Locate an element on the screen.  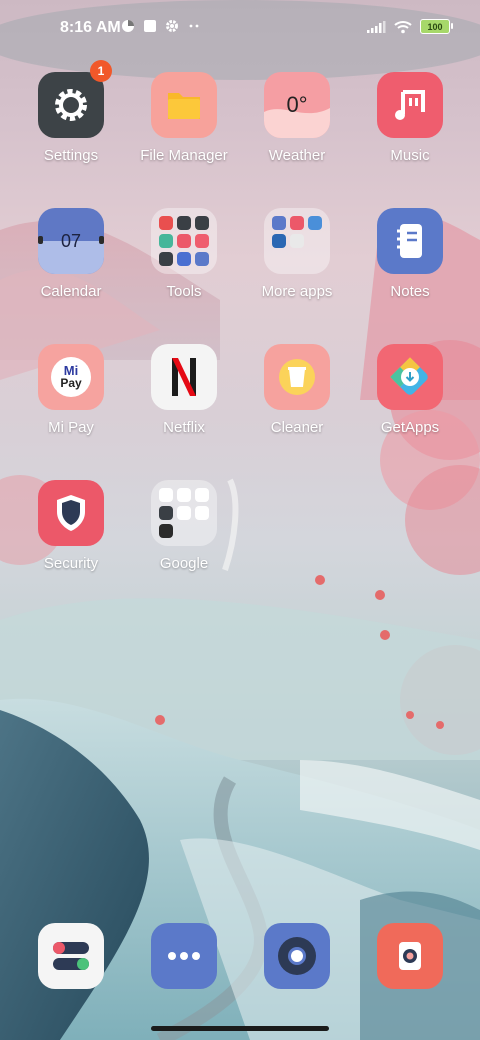
folder-label: Tools is located at coordinates (184, 291).